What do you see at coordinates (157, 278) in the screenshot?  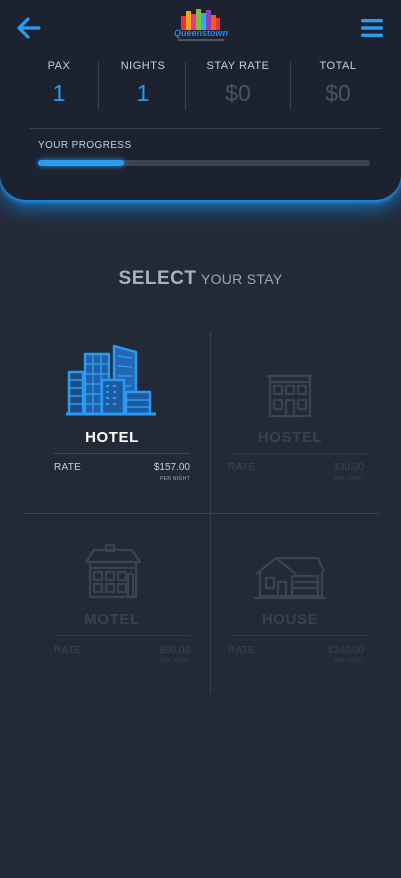 I see `select-heading-strong: SELECT` at bounding box center [157, 278].